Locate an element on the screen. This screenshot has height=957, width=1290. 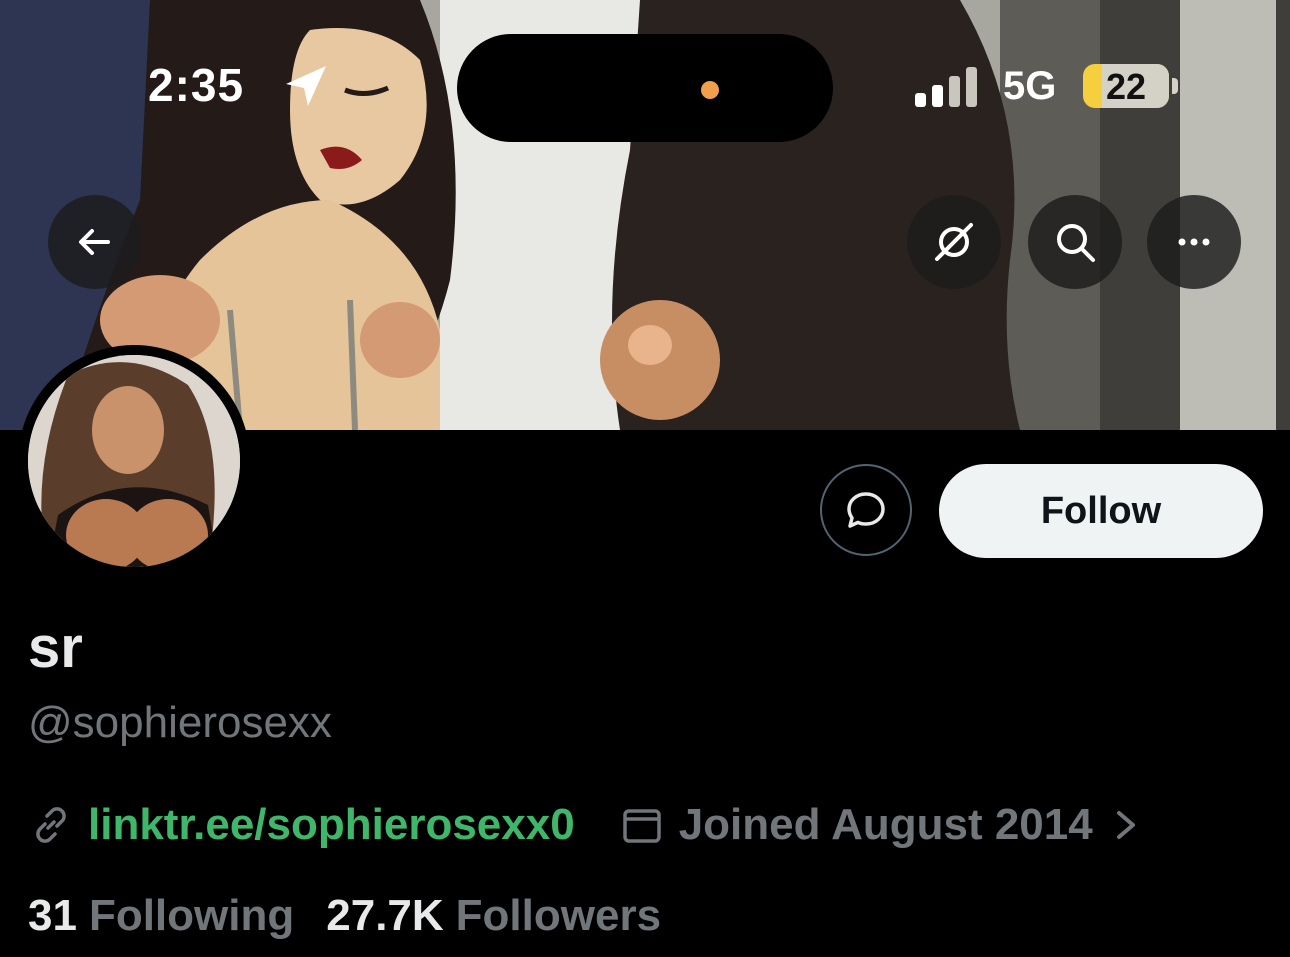
privacy-indicator-dot is located at coordinates (710, 90).